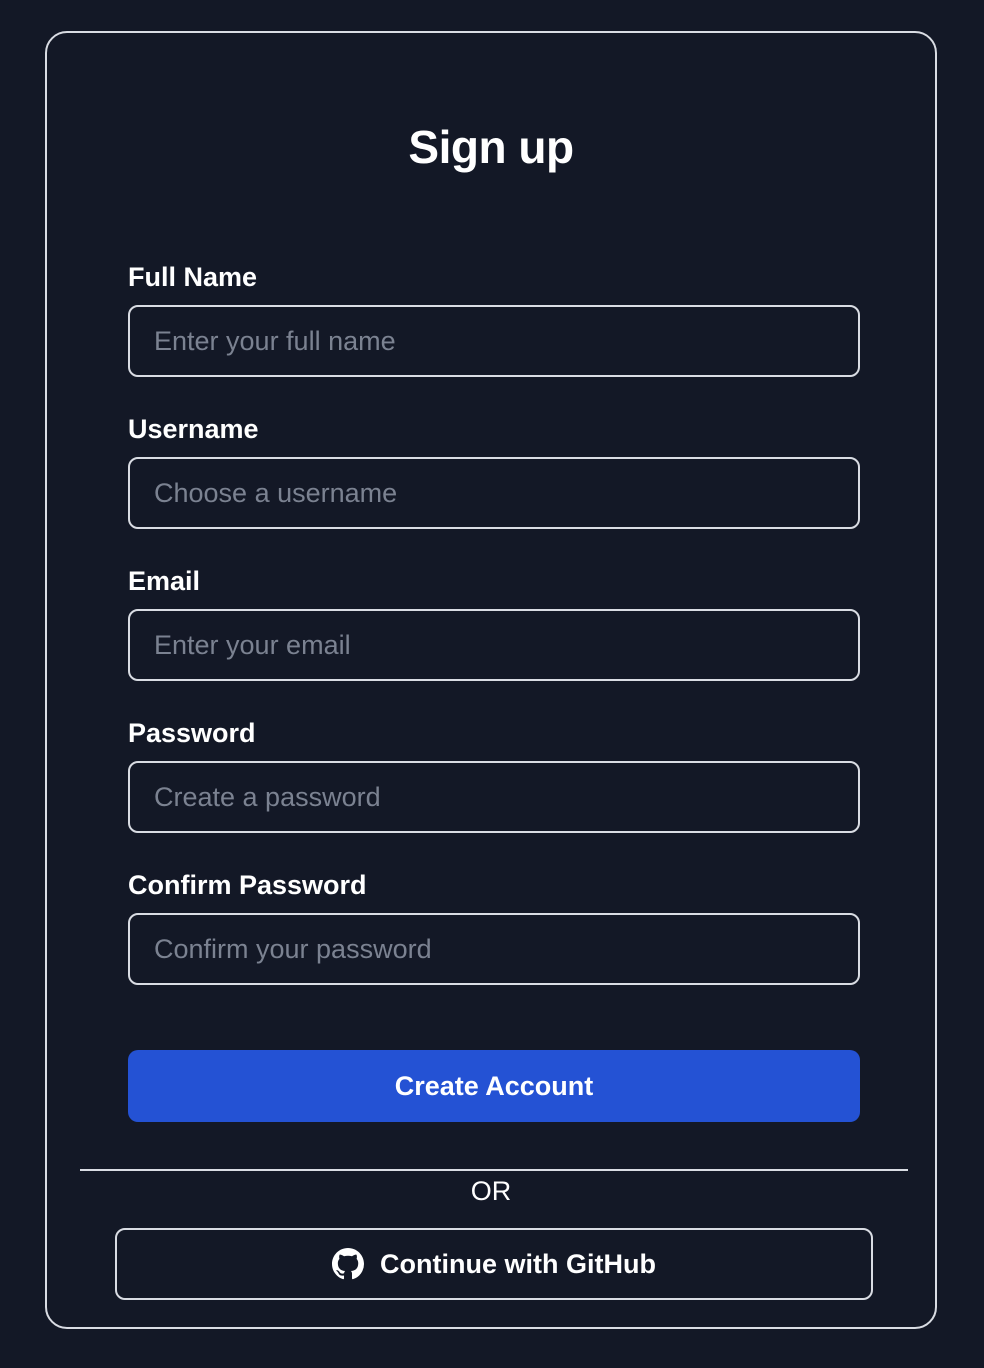 This screenshot has width=984, height=1368. I want to click on email-label: Email, so click(164, 581).